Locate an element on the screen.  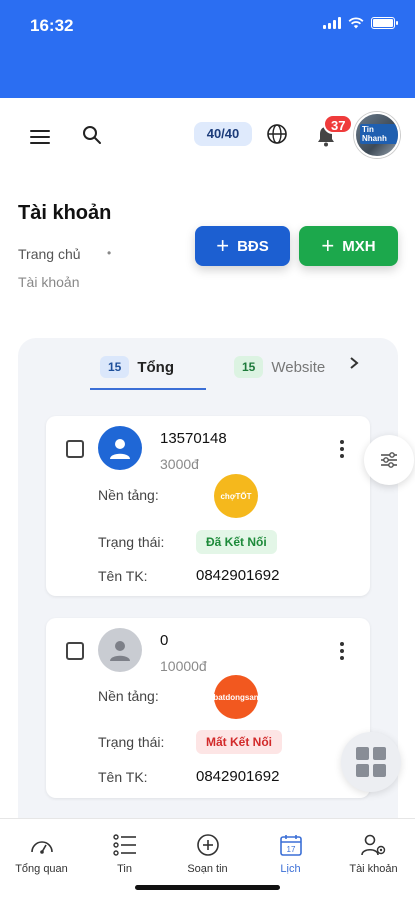
tab-website: 15 Website is located at coordinates (294, 367).